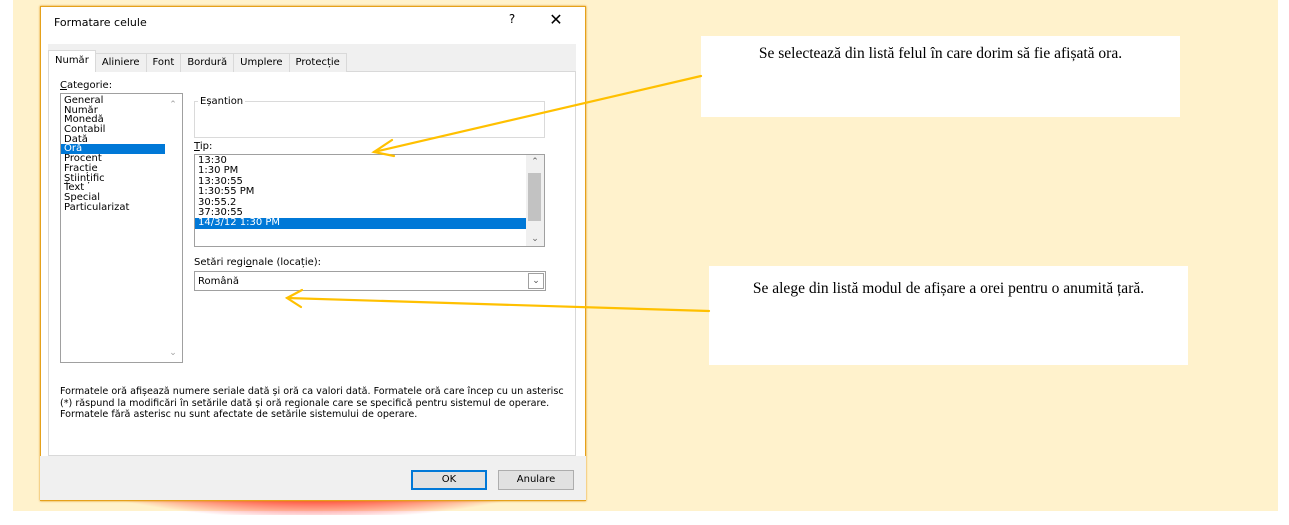 The width and height of the screenshot is (1289, 525). I want to click on type-item-selected: 14/3/12 1:30 PM, so click(361, 223).